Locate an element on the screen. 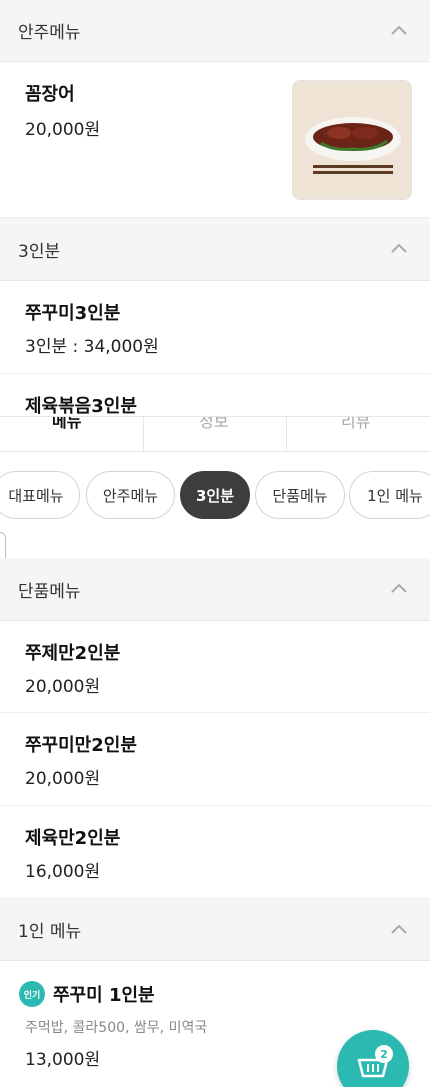  chip-three-person: 3인분 is located at coordinates (215, 495).